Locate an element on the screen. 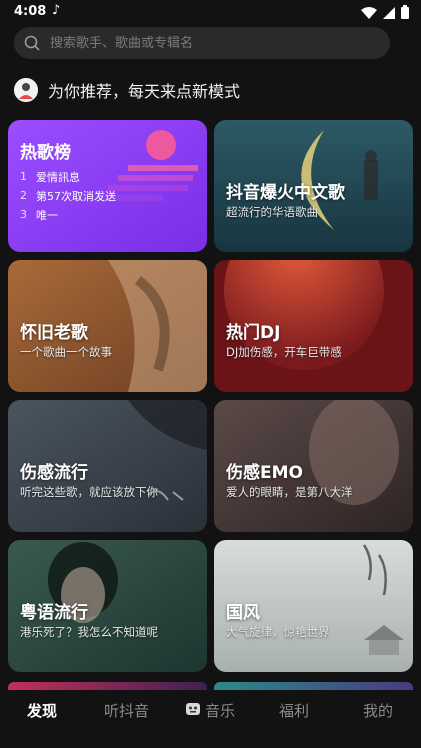 The height and width of the screenshot is (748, 421). list-item: 3 唯一 is located at coordinates (68, 214).